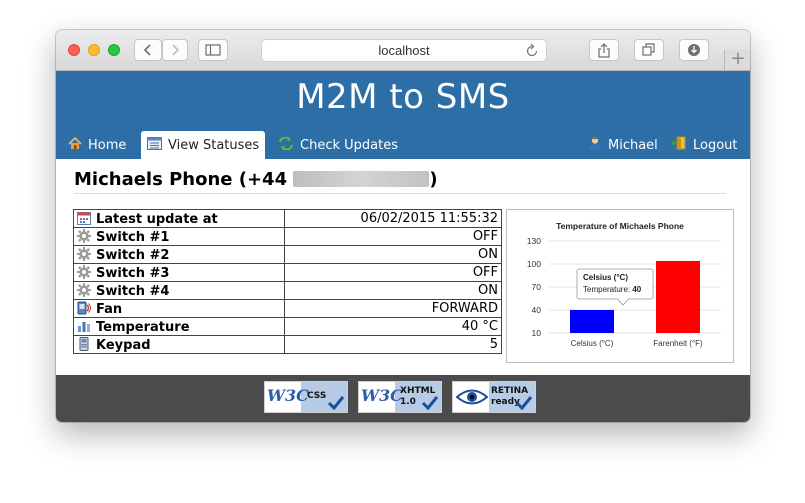  What do you see at coordinates (179, 308) in the screenshot?
I see `status-label-cell: Fan` at bounding box center [179, 308].